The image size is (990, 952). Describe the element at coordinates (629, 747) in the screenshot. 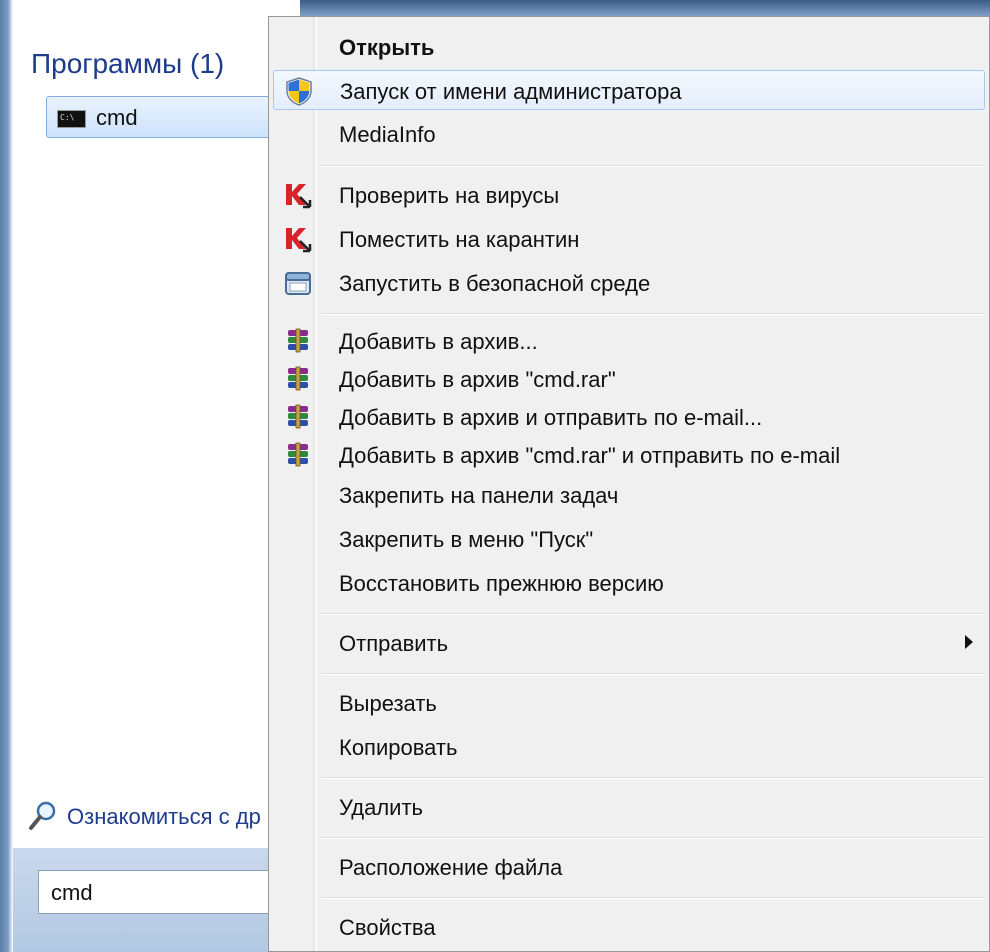

I see `menu-item-copy: Копировать` at that location.